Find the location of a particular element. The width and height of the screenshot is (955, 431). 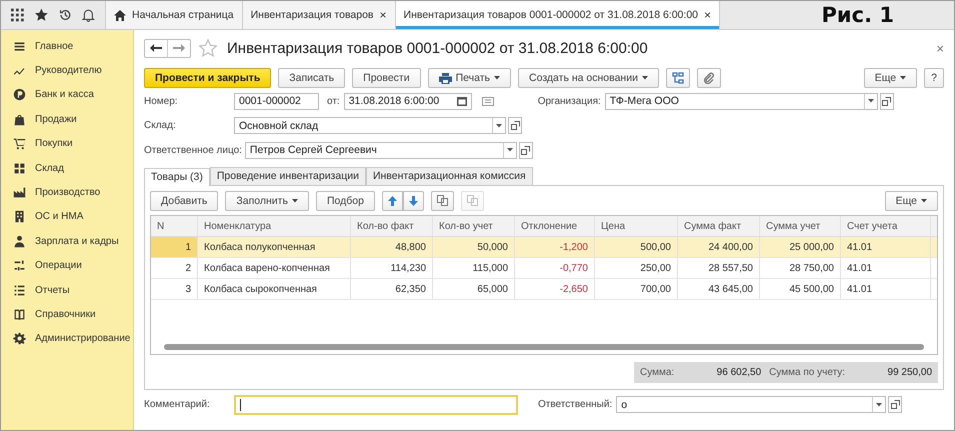

page-tab: Инвентаризация товаров × is located at coordinates (319, 15).